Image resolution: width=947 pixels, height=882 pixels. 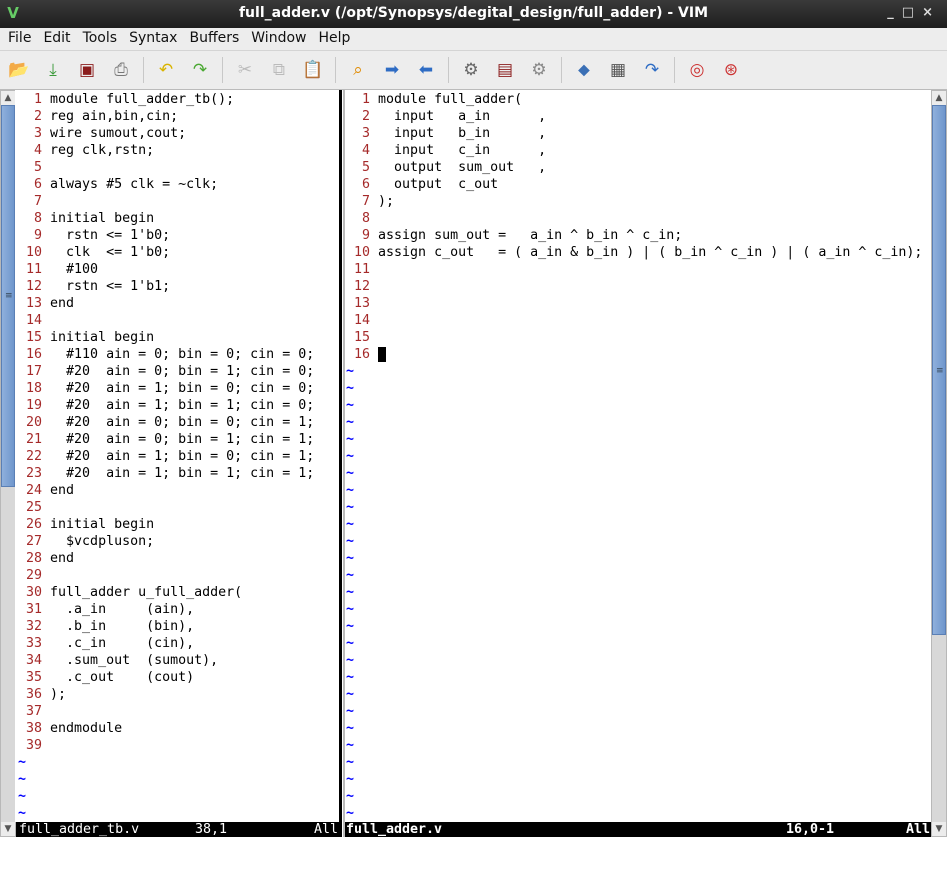 What do you see at coordinates (894, 12) in the screenshot?
I see `minimize-button: _` at bounding box center [894, 12].